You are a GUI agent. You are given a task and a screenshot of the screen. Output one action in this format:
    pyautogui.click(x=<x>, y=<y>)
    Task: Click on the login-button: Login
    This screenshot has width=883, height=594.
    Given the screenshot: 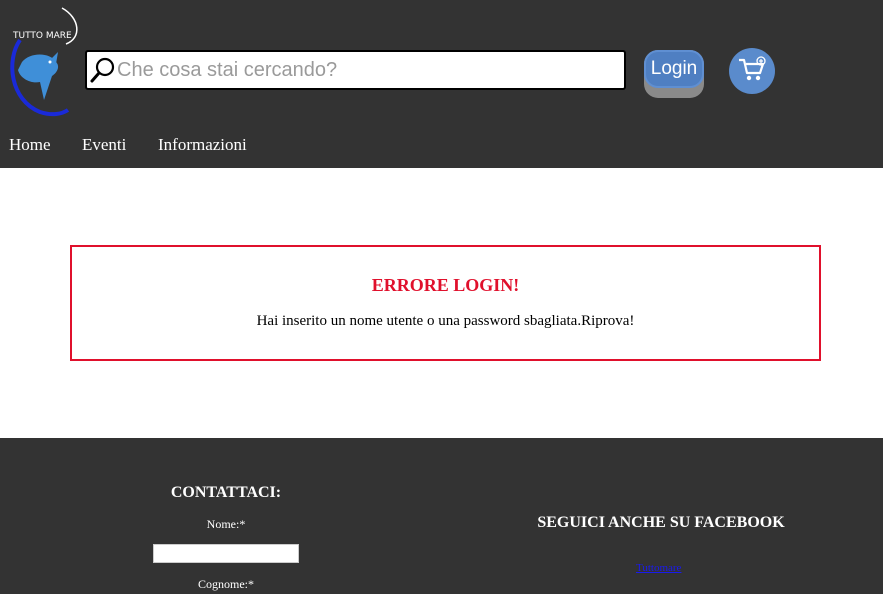 What is the action you would take?
    pyautogui.click(x=674, y=74)
    